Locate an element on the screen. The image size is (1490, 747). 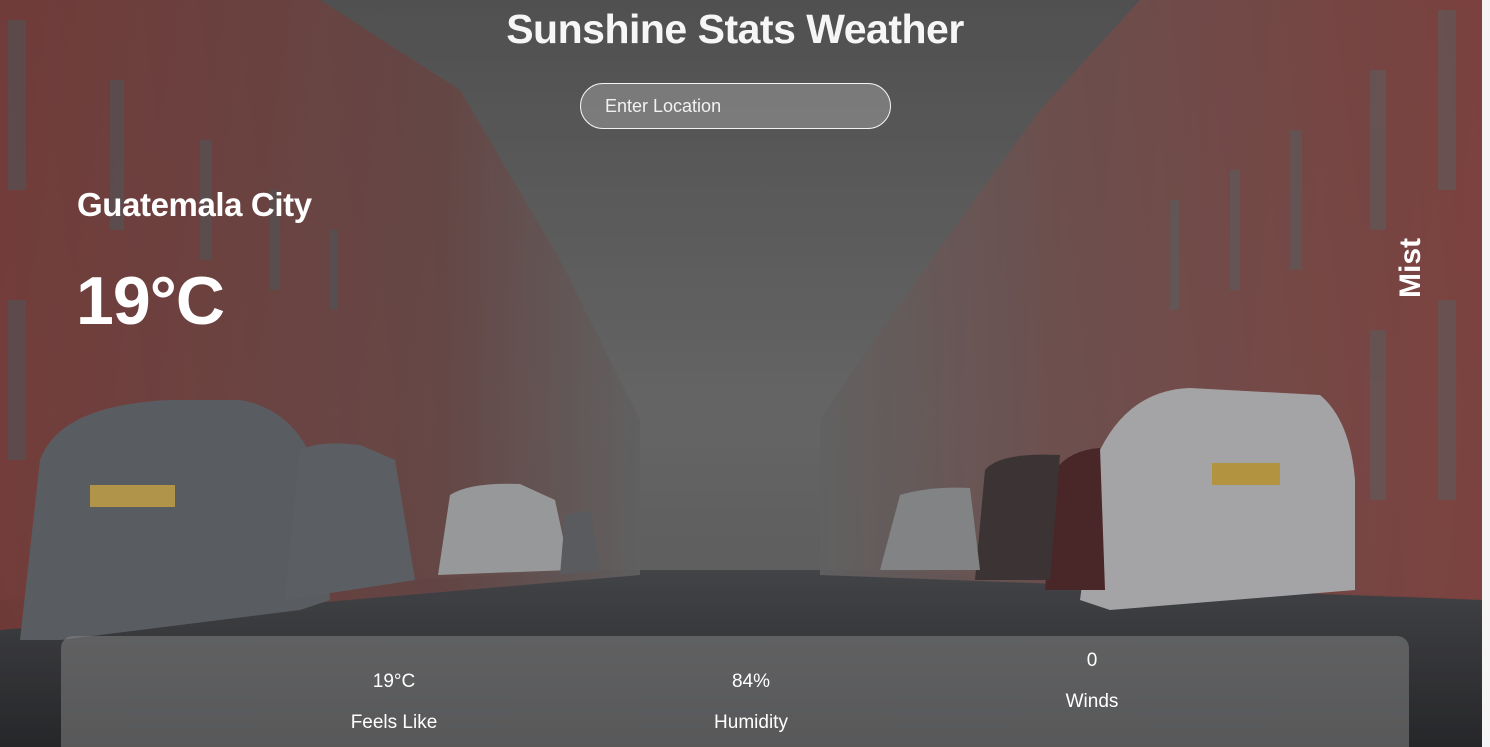
search-container is located at coordinates (735, 106).